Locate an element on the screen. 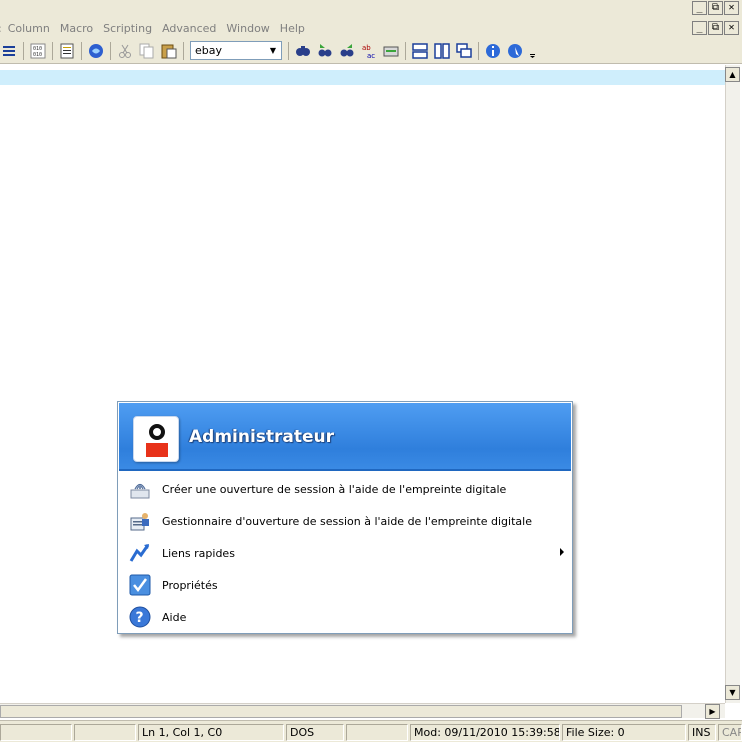 This screenshot has height=742, width=742. modified-date: Mod: 09/11/2010 15:39:58 is located at coordinates (485, 732).